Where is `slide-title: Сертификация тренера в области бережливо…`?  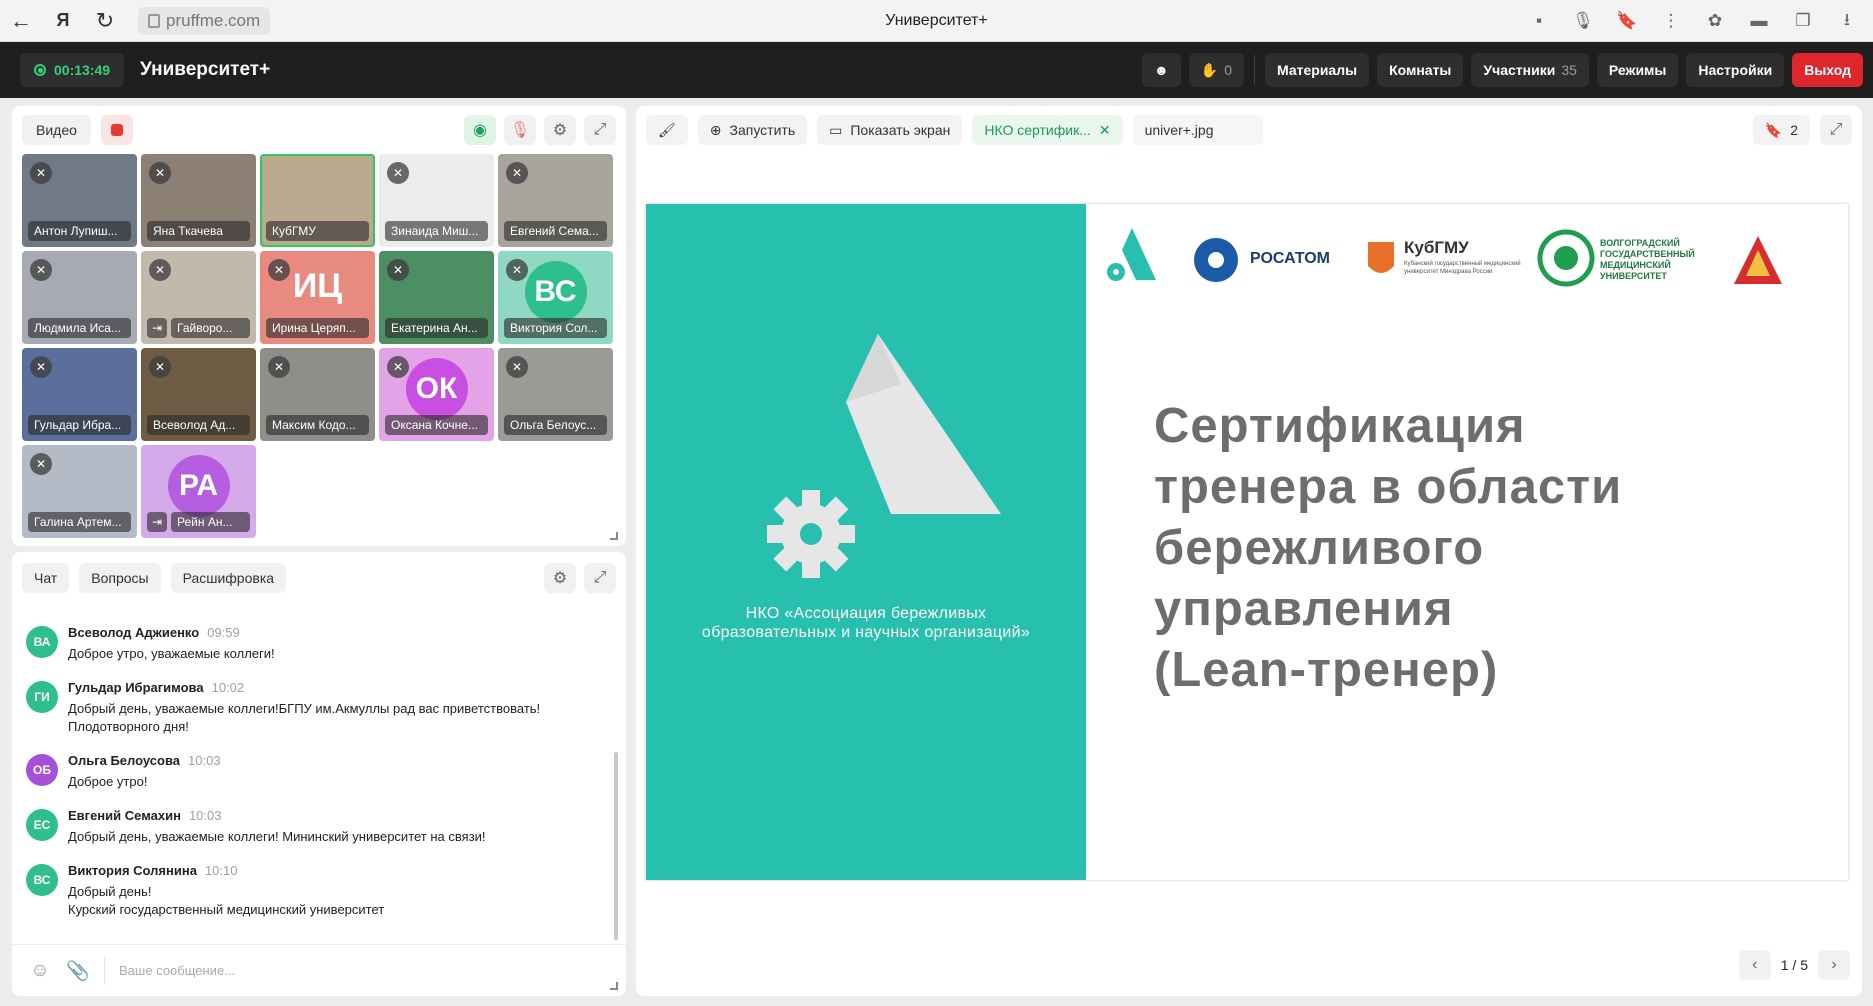 slide-title: Сертификация тренера в области бережливо… is located at coordinates (1388, 548).